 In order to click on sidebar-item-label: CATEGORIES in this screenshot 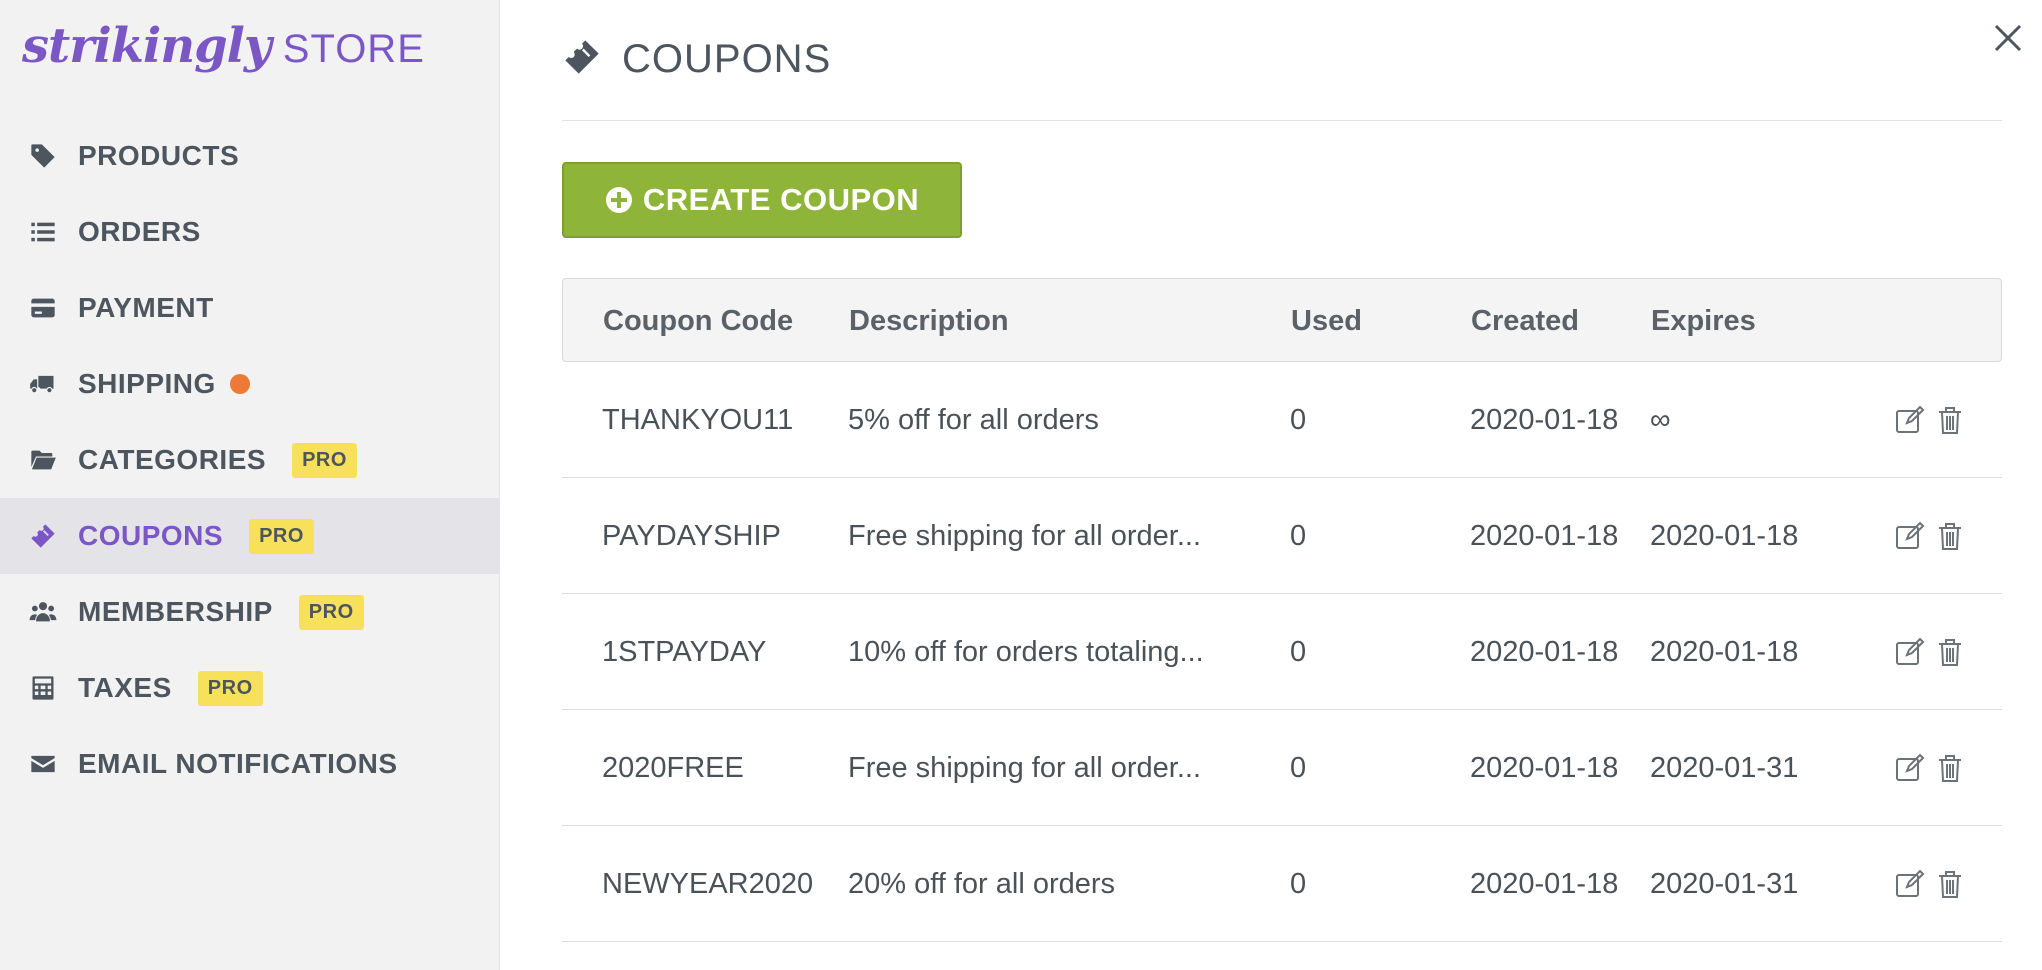, I will do `click(172, 459)`.